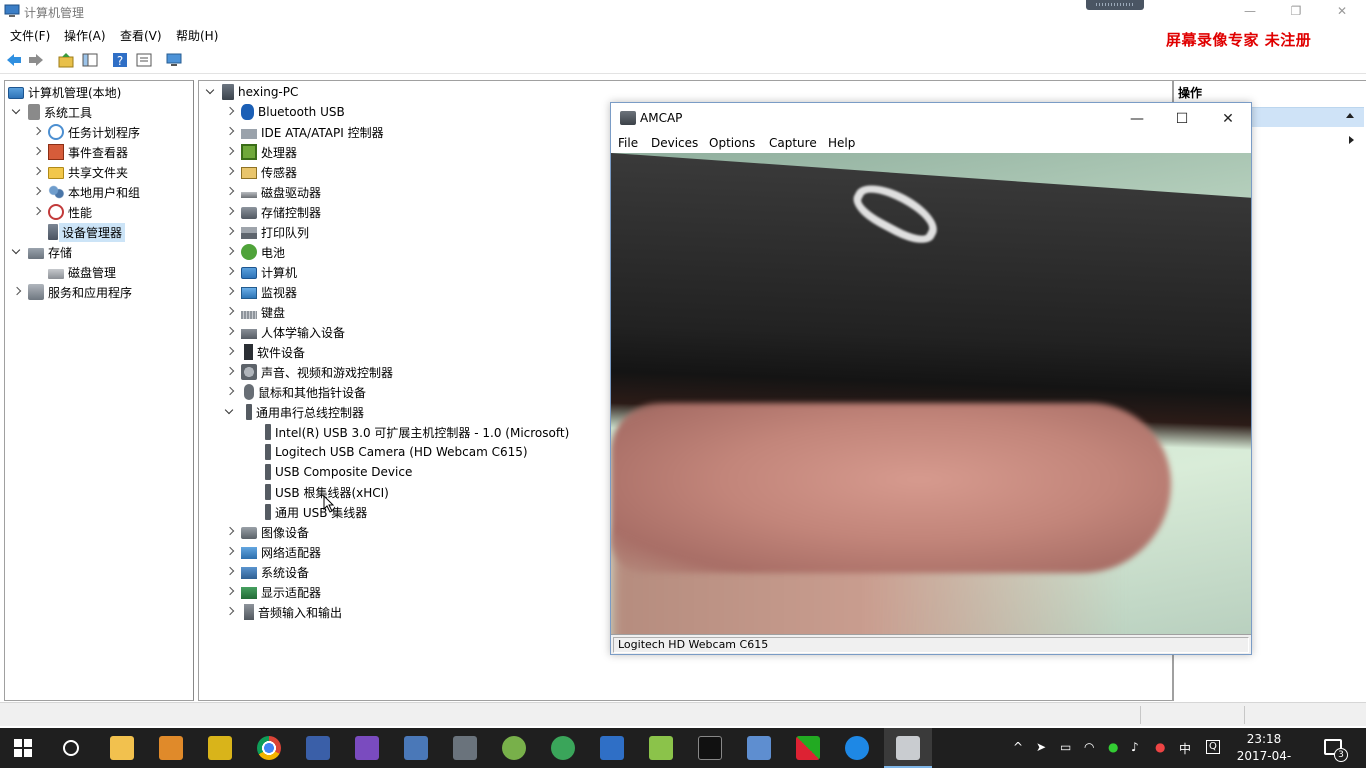 The width and height of the screenshot is (1366, 768). I want to click on device-category: 监视器, so click(260, 292).